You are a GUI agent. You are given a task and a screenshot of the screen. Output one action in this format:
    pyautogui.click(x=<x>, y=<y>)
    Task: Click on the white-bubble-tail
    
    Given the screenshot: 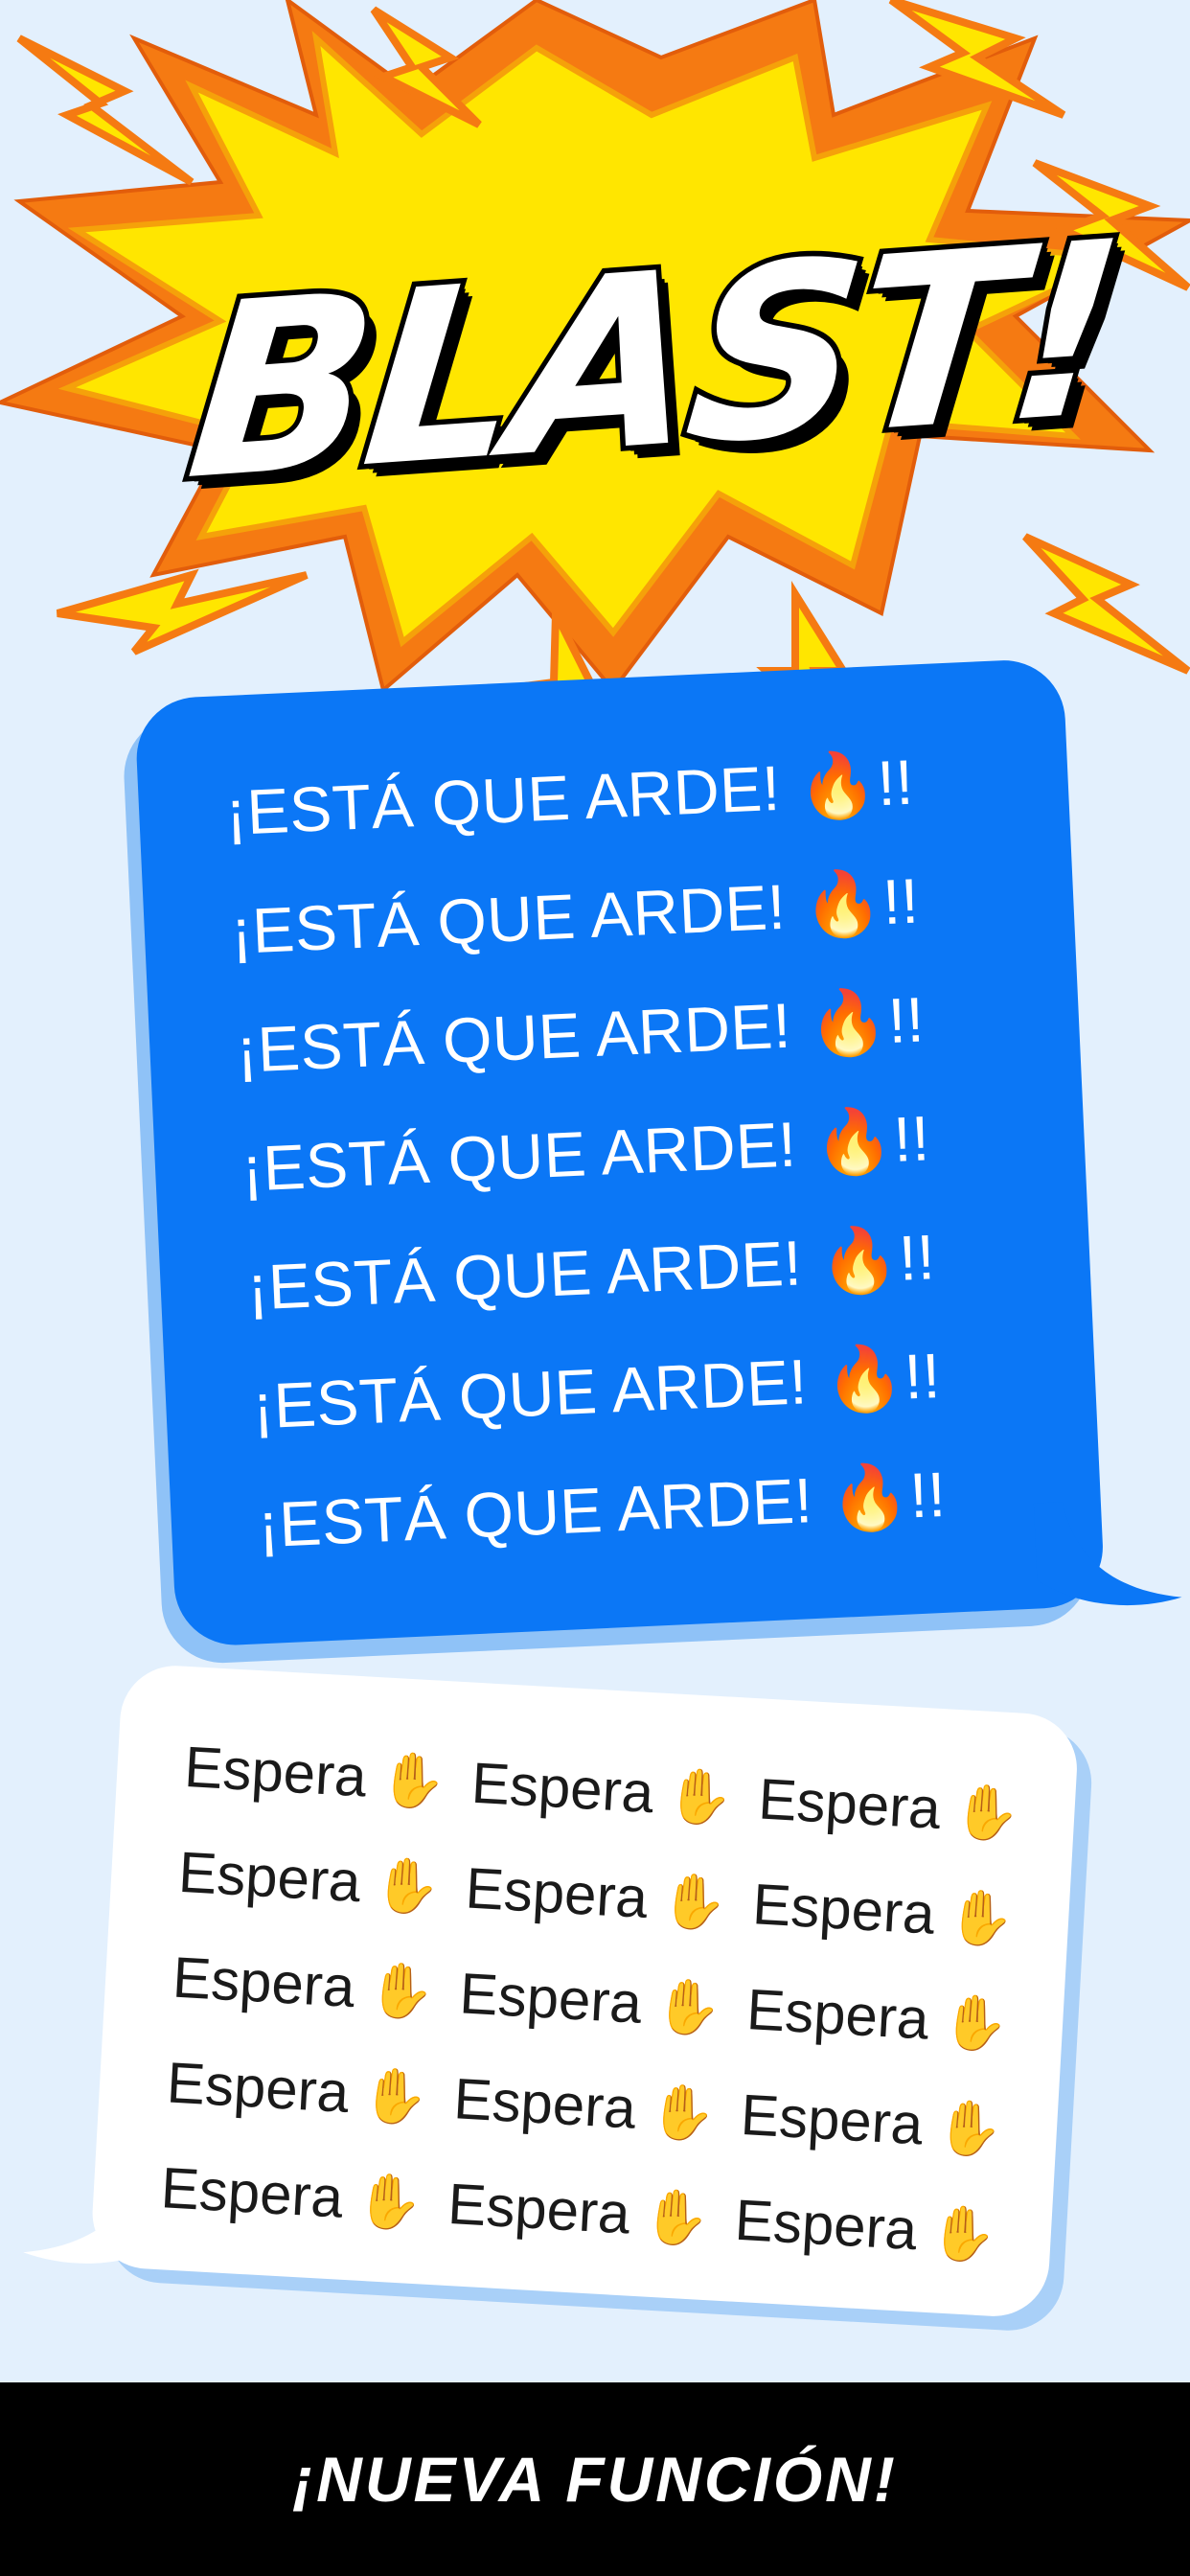 What is the action you would take?
    pyautogui.click(x=97, y=2213)
    